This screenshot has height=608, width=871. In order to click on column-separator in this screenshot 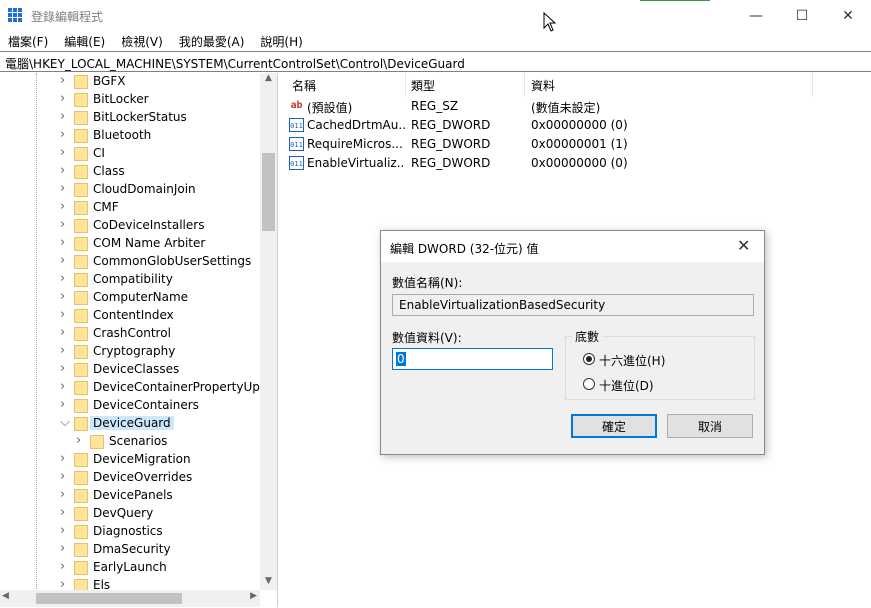, I will do `click(524, 85)`.